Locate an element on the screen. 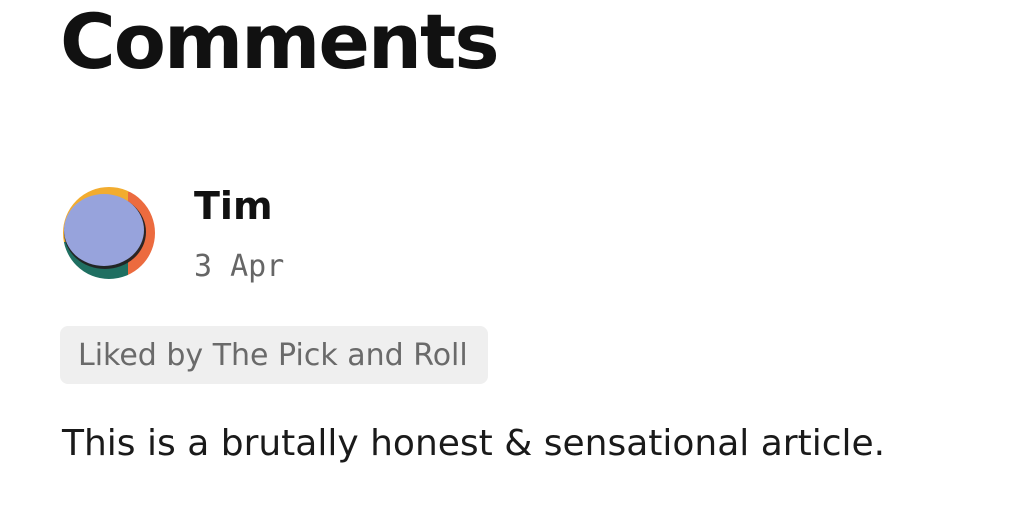 This screenshot has height=510, width=1030. avatar-face is located at coordinates (104, 230).